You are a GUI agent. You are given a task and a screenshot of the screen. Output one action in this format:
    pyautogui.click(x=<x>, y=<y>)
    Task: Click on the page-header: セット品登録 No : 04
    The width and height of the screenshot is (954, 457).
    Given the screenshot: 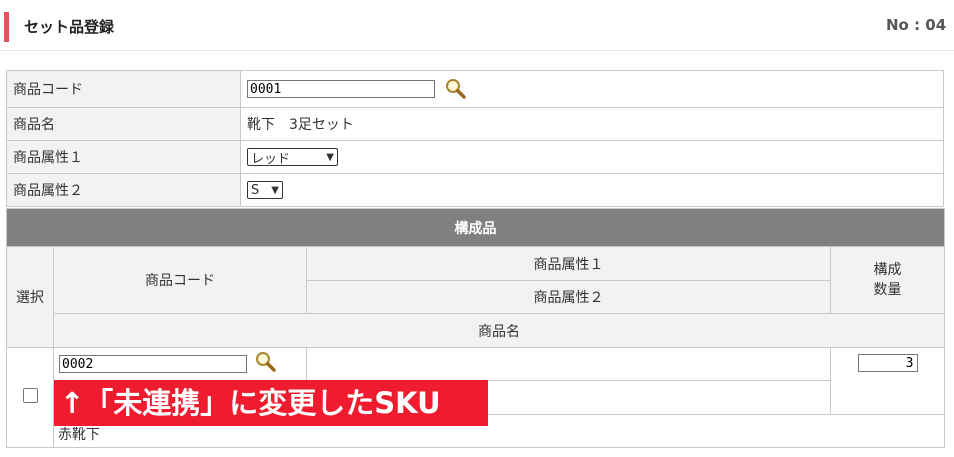 What is the action you would take?
    pyautogui.click(x=477, y=25)
    